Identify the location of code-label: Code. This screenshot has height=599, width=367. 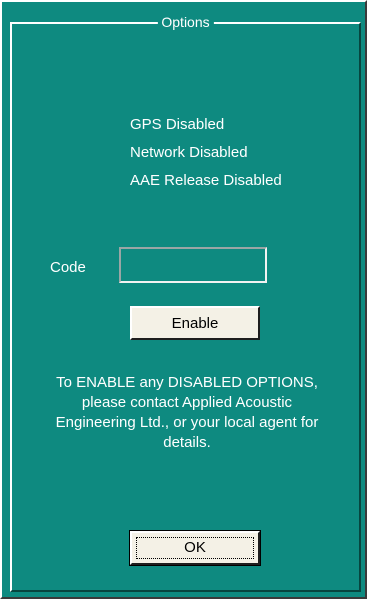
(68, 267).